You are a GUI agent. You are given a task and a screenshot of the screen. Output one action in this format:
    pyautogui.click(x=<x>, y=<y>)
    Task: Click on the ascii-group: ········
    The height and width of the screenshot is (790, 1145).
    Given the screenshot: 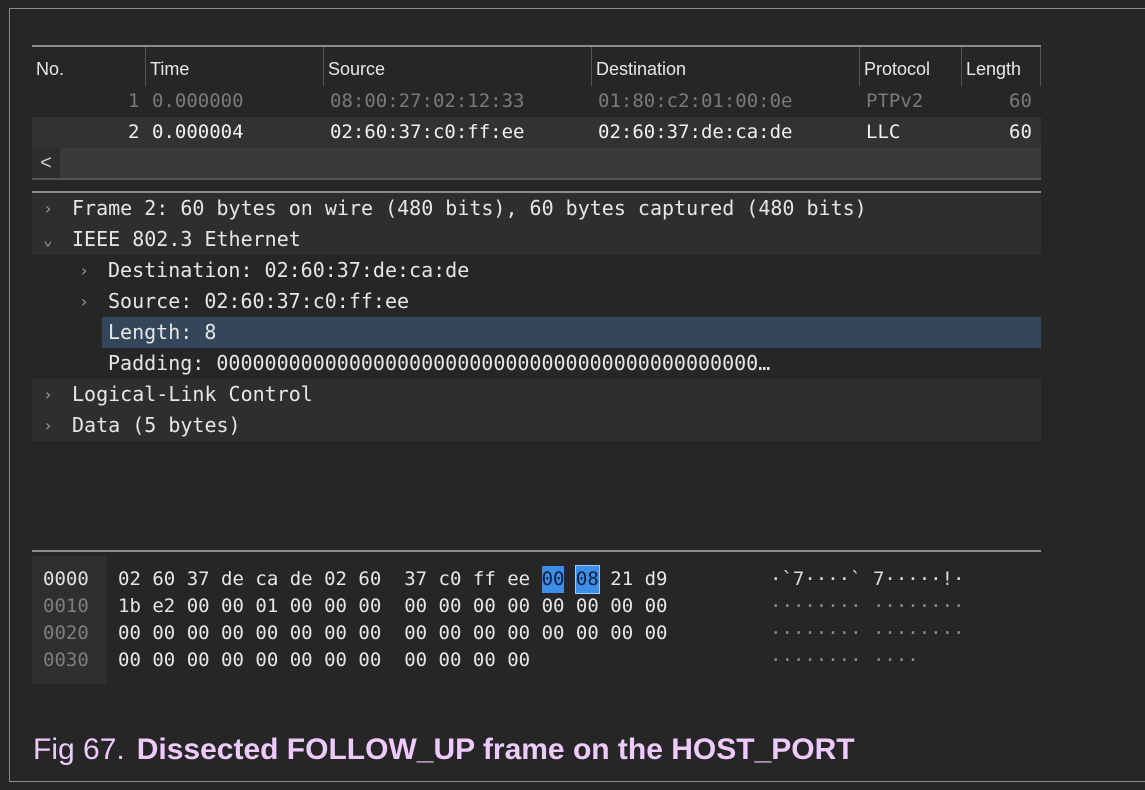 What is the action you would take?
    pyautogui.click(x=816, y=633)
    